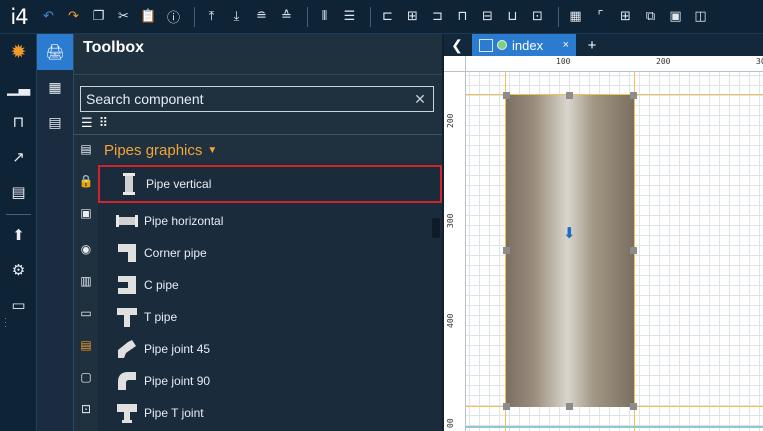 The height and width of the screenshot is (431, 763). Describe the element at coordinates (387, 17) in the screenshot. I see `align-left-icon: ⊏` at that location.